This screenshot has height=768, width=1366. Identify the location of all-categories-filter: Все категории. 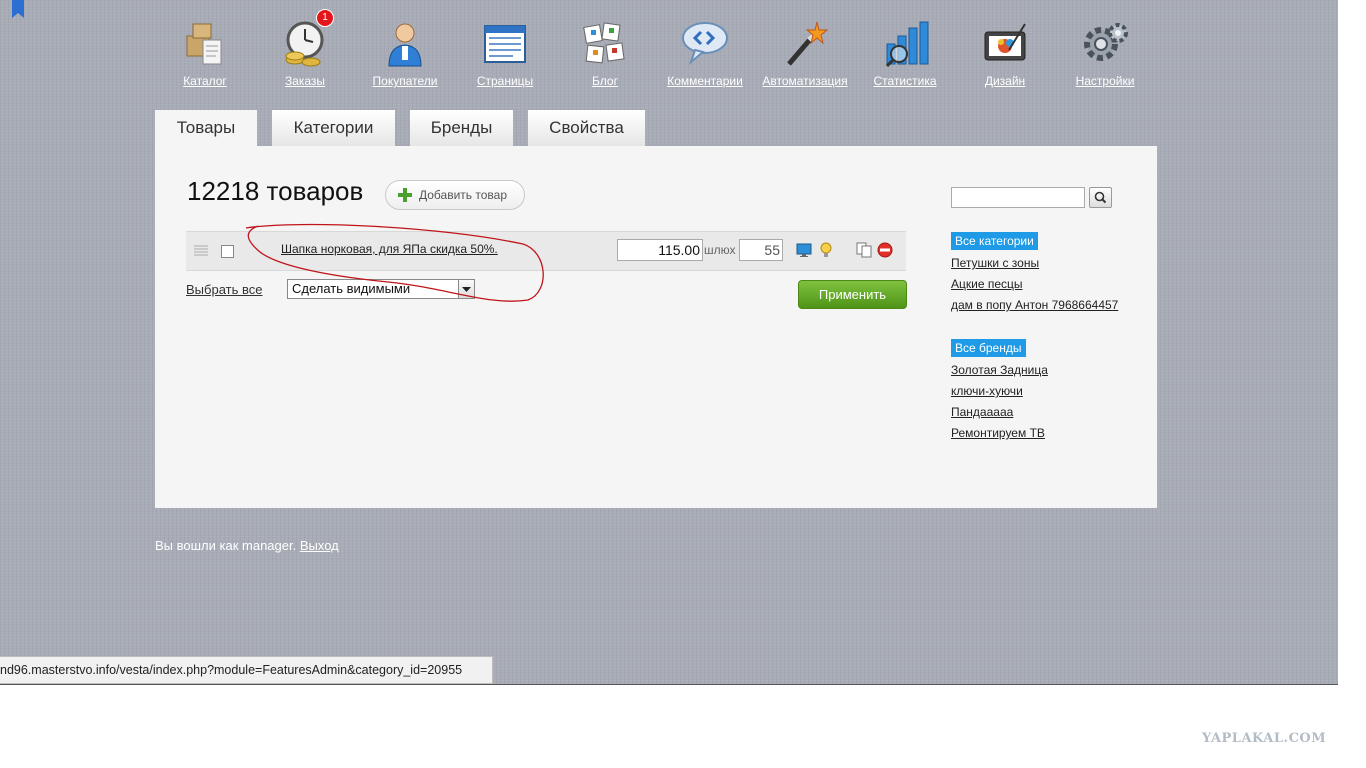
(994, 241).